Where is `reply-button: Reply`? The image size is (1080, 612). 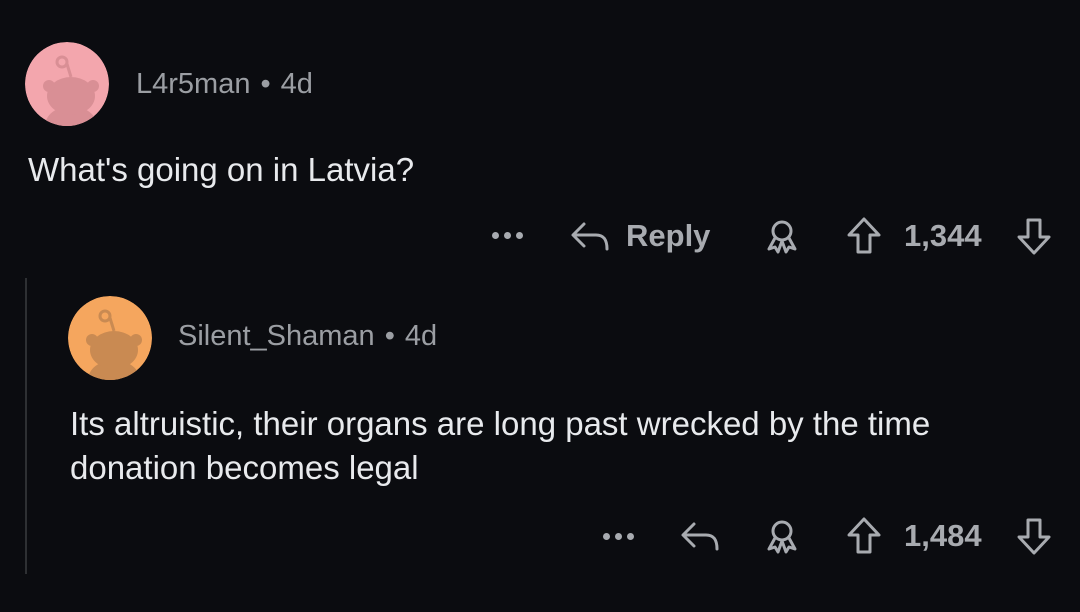
reply-button: Reply is located at coordinates (639, 236).